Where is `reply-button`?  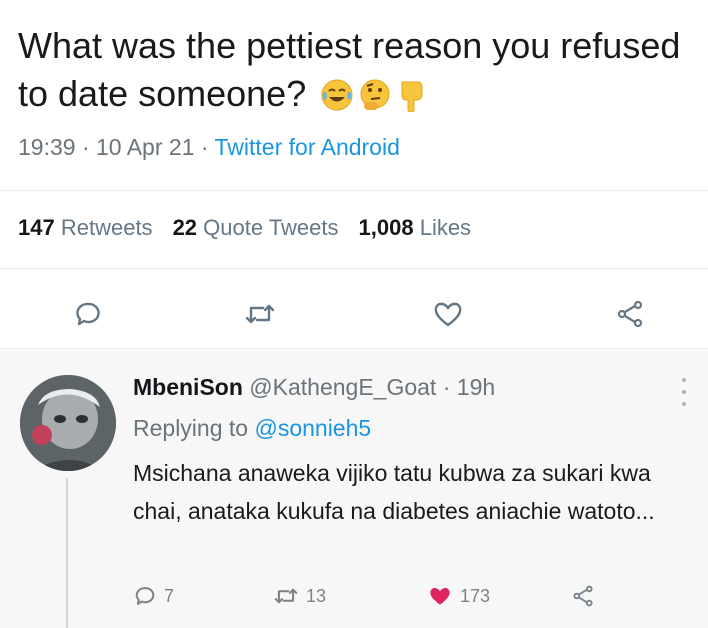 reply-button is located at coordinates (88, 314).